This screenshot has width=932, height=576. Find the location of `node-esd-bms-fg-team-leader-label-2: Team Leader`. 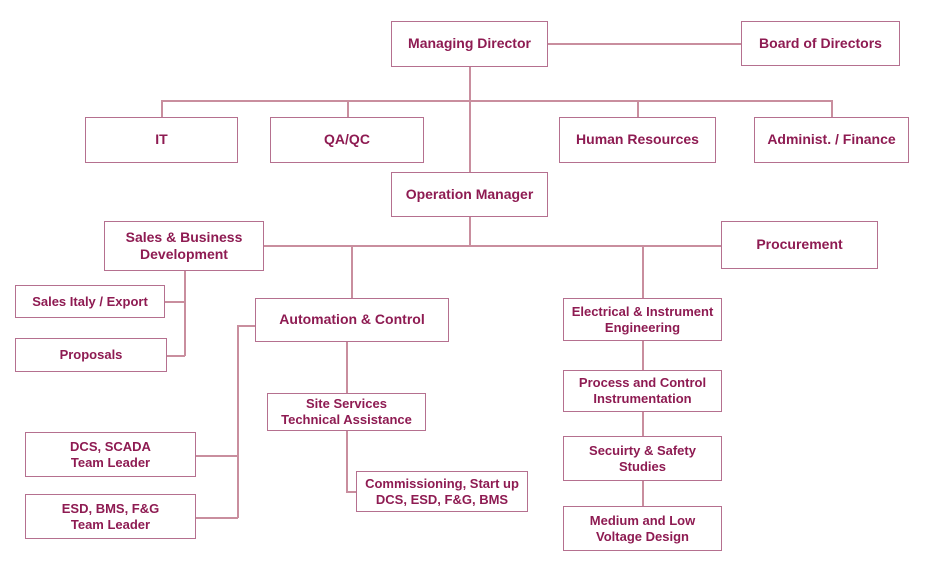

node-esd-bms-fg-team-leader-label-2: Team Leader is located at coordinates (110, 524).